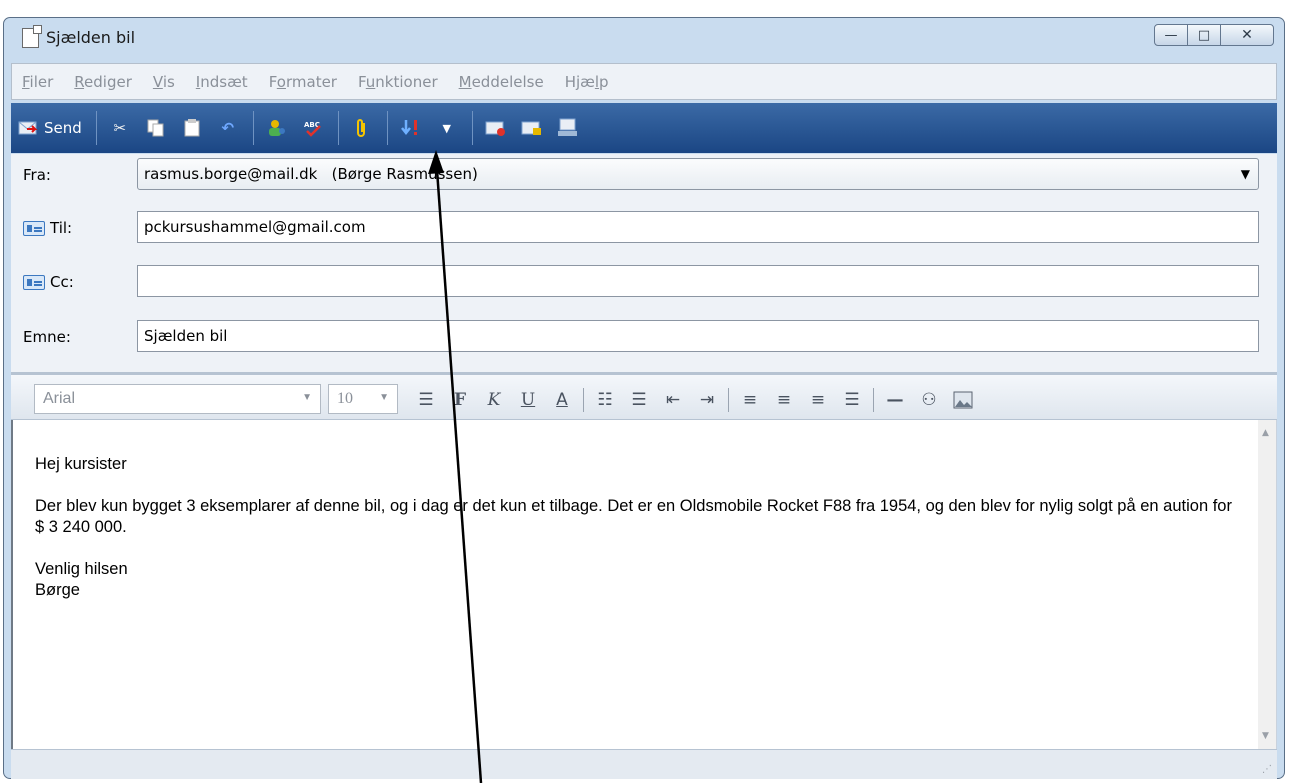 This screenshot has width=1290, height=783. I want to click on menu-funktioner: Funktioner, so click(398, 82).